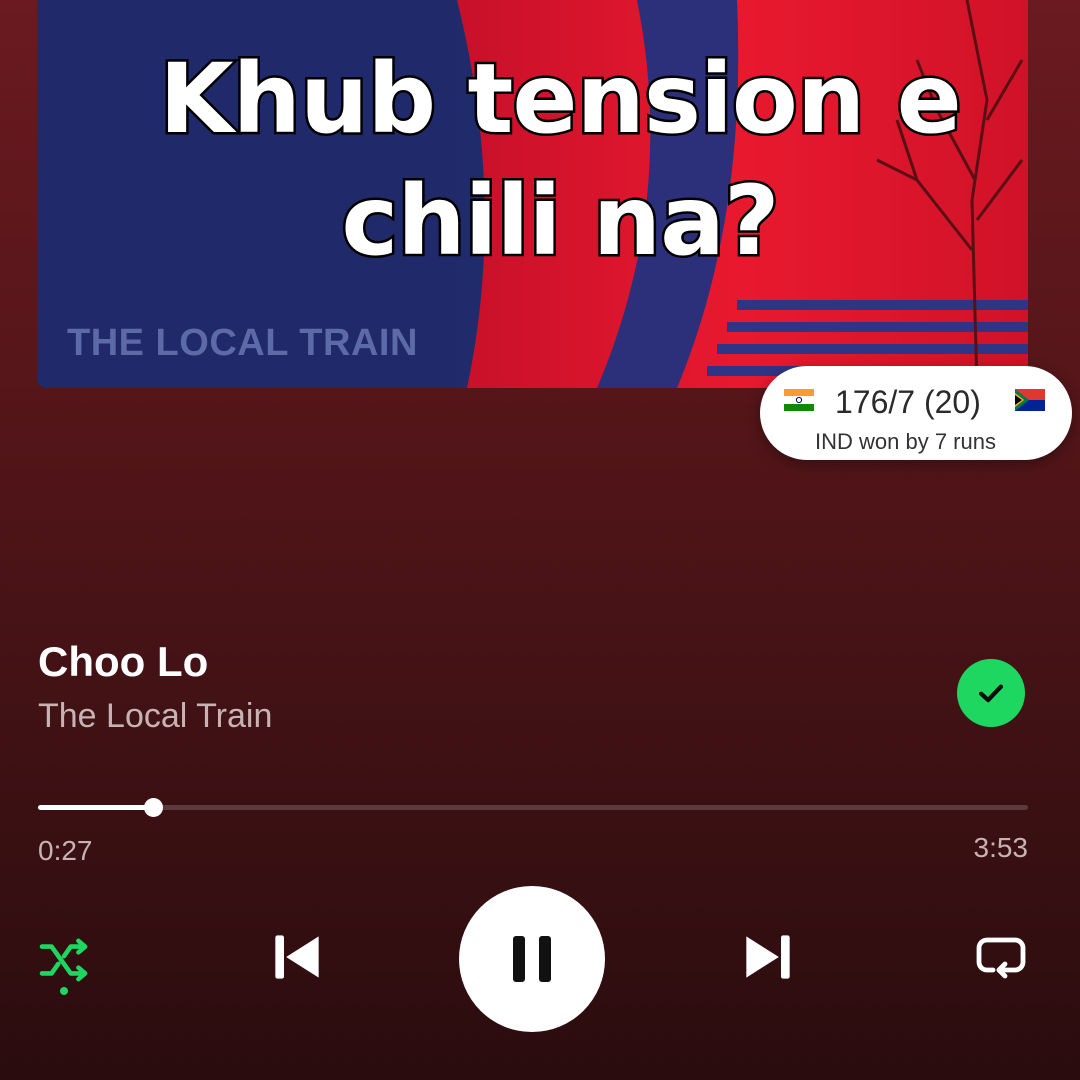 The width and height of the screenshot is (1080, 1080). Describe the element at coordinates (560, 99) in the screenshot. I see `caption-line-1: Khub tension e` at that location.